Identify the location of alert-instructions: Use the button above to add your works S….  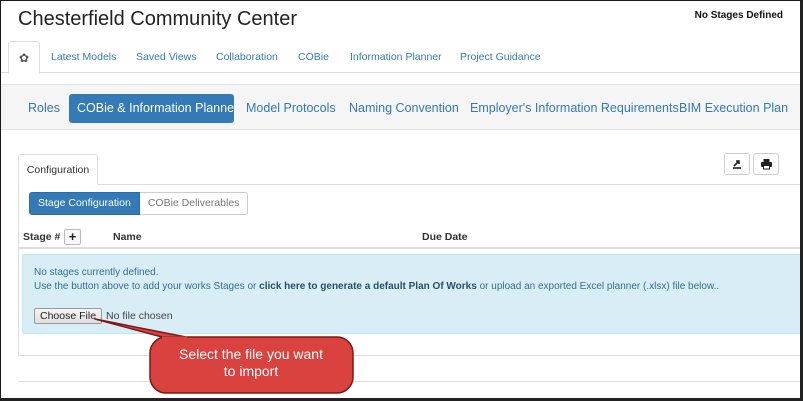
(376, 286).